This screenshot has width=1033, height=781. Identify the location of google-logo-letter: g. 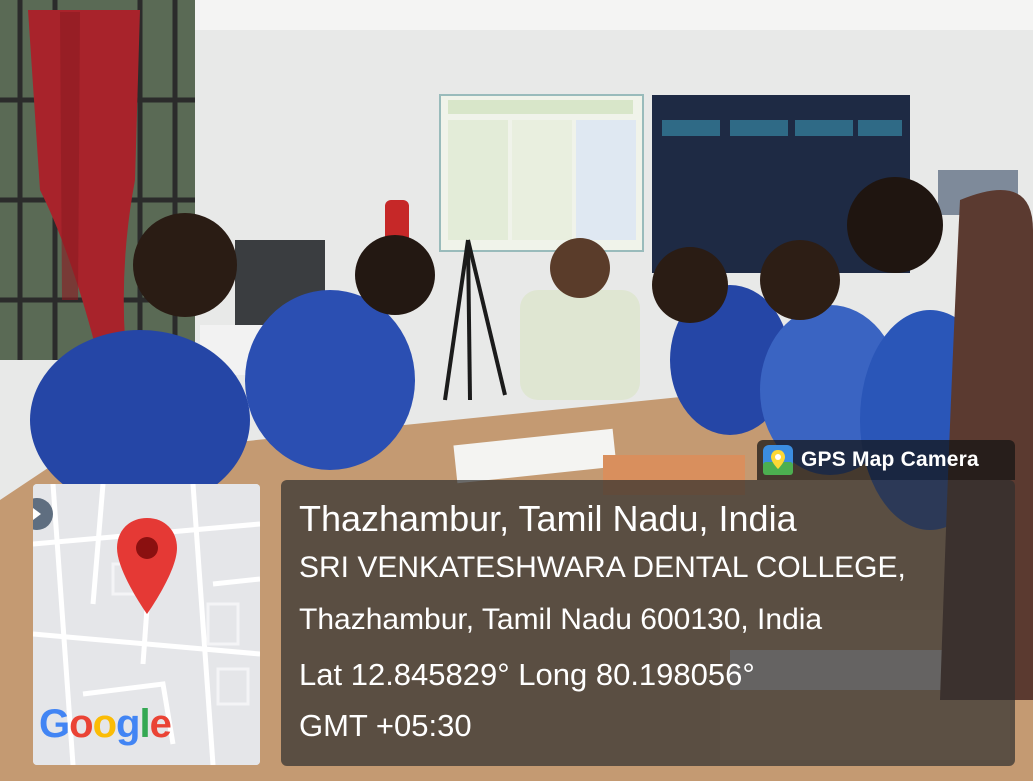
(128, 724).